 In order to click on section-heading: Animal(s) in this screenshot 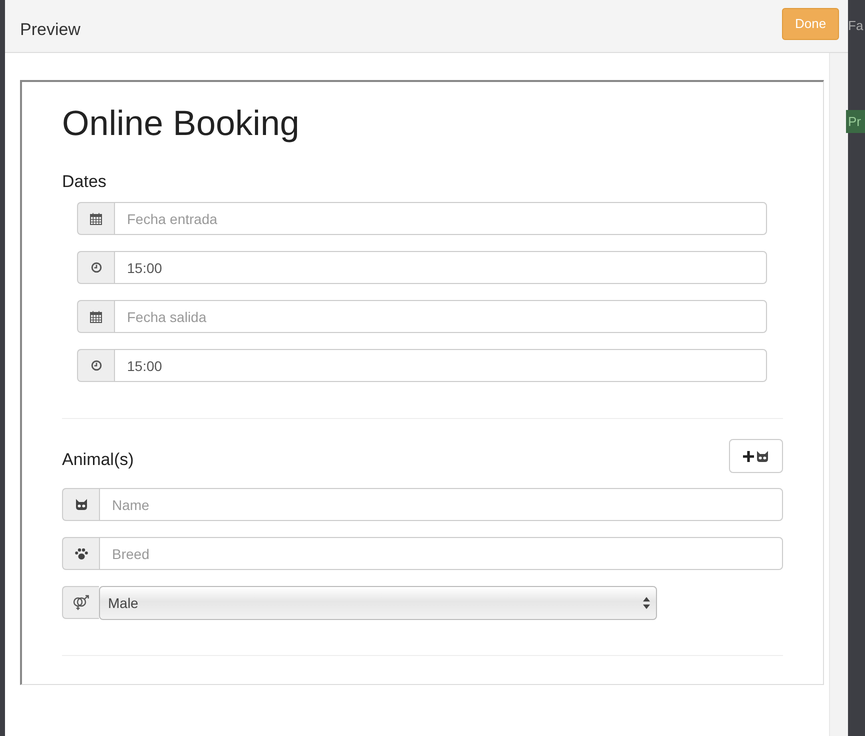, I will do `click(98, 460)`.